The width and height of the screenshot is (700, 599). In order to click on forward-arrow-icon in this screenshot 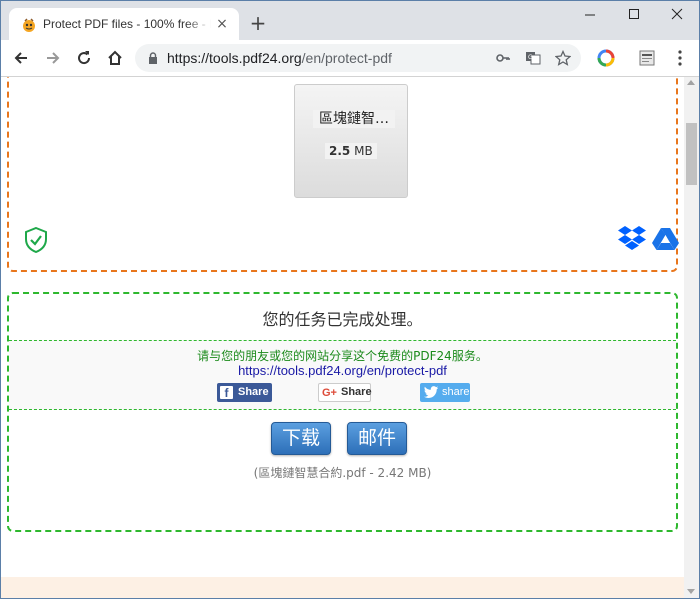, I will do `click(53, 58)`.